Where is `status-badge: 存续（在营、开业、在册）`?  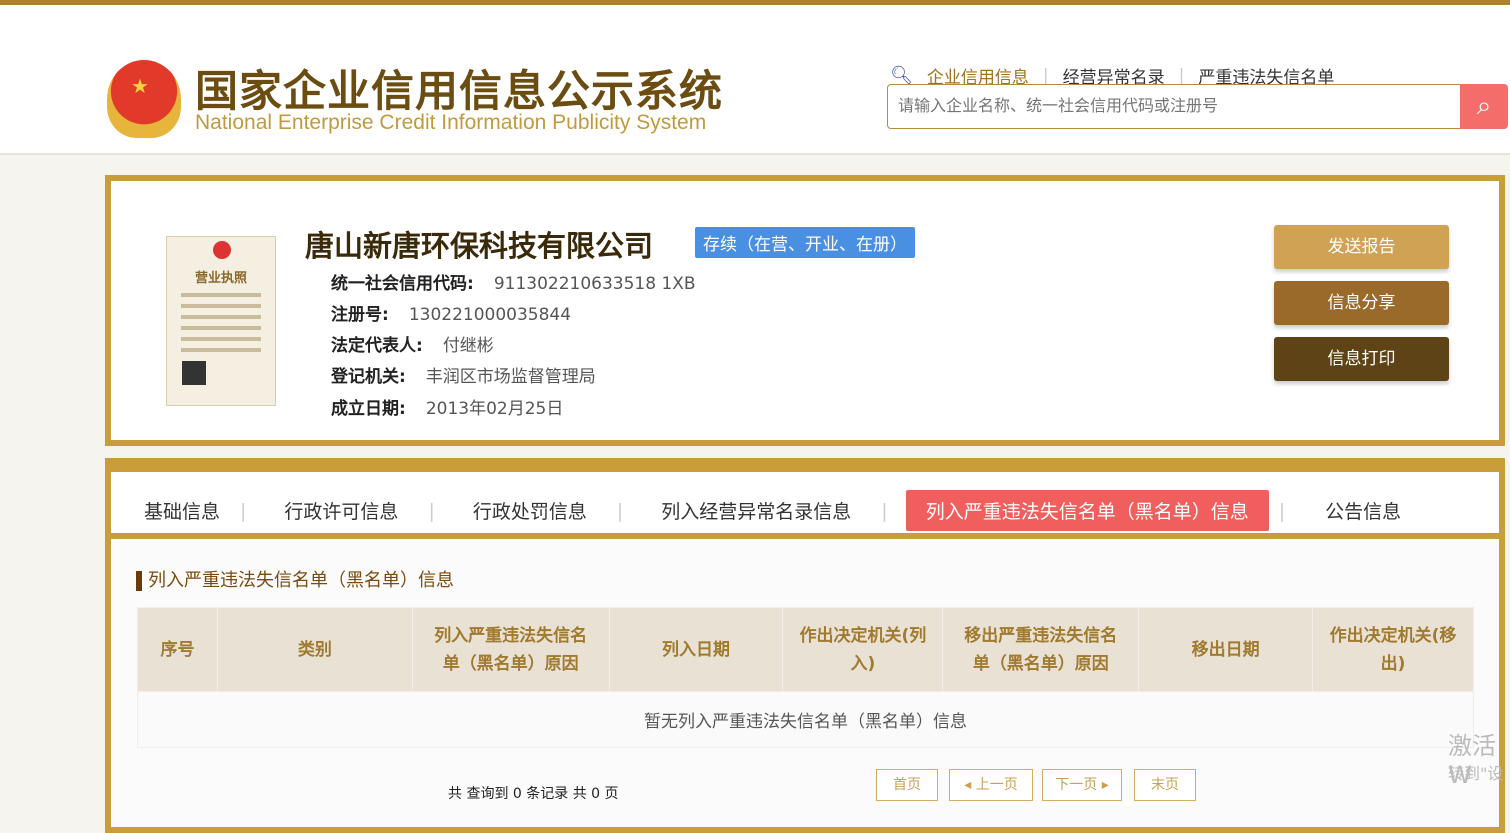
status-badge: 存续（在营、开业、在册） is located at coordinates (805, 242).